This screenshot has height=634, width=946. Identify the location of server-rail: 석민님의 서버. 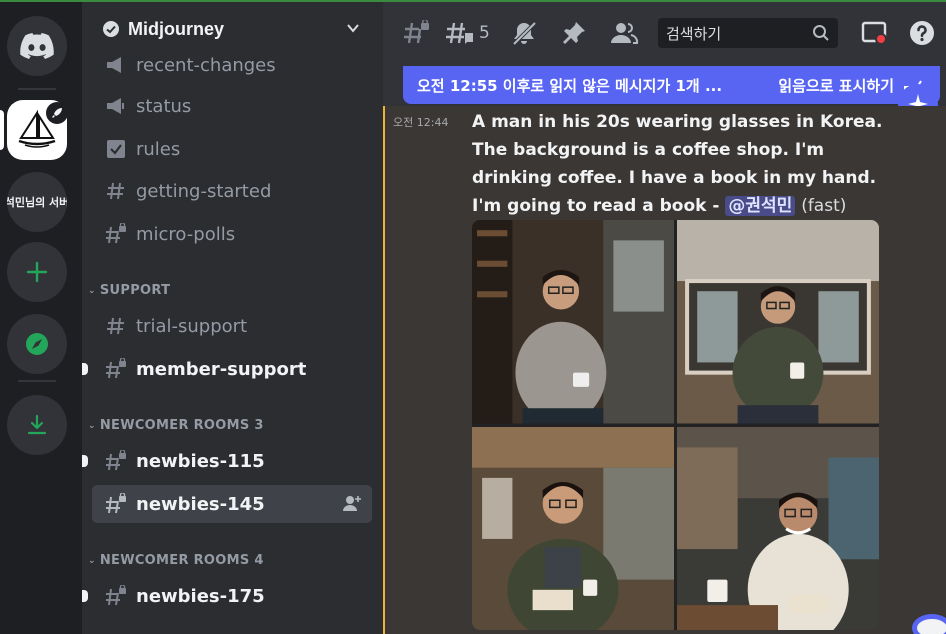
(41, 318).